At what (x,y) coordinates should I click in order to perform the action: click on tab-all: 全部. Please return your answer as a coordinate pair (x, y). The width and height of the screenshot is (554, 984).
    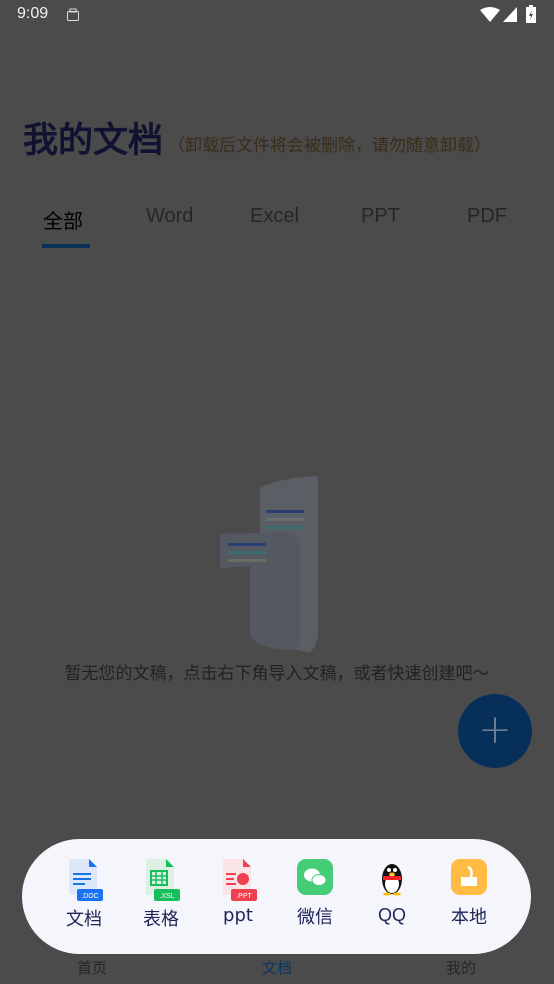
    Looking at the image, I should click on (63, 219).